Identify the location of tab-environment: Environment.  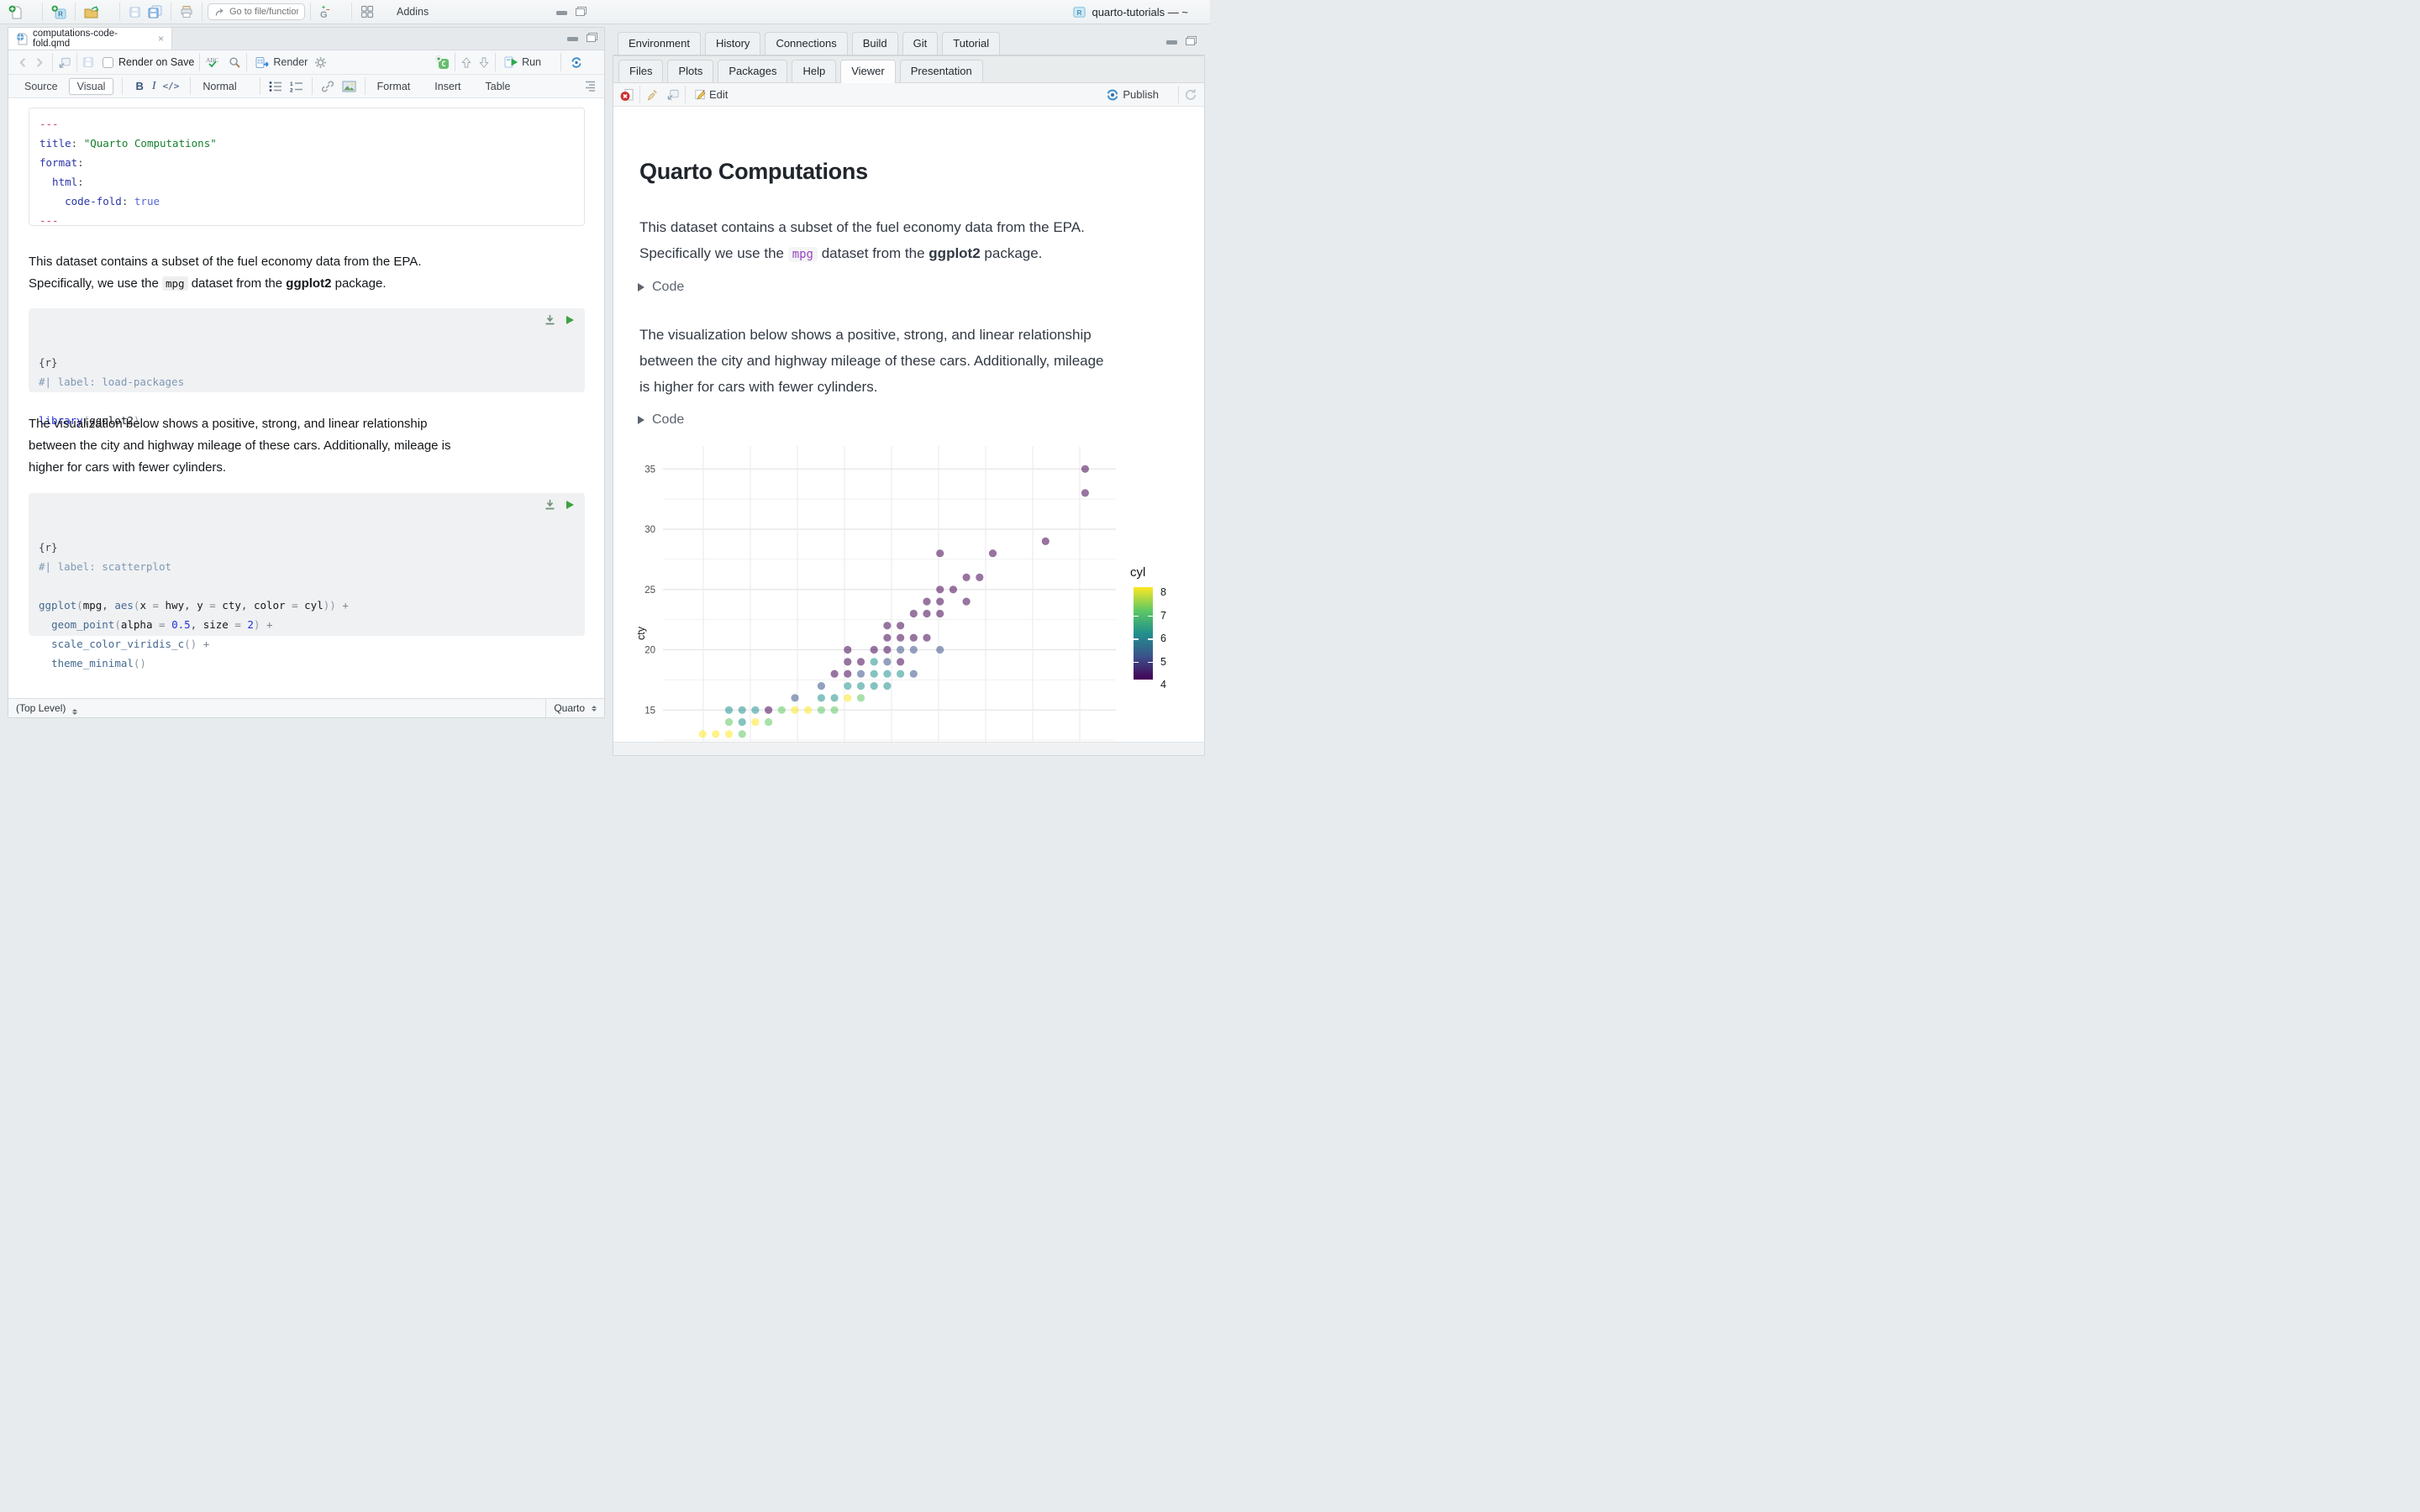
(659, 43).